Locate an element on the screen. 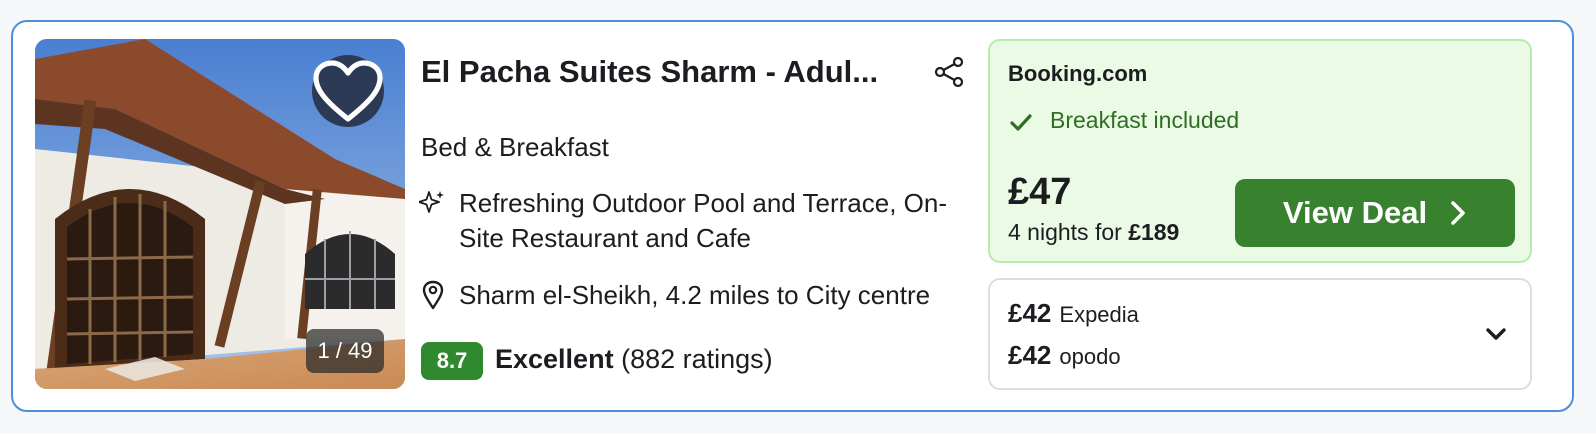  view-deal-button: View Deal is located at coordinates (1375, 213).